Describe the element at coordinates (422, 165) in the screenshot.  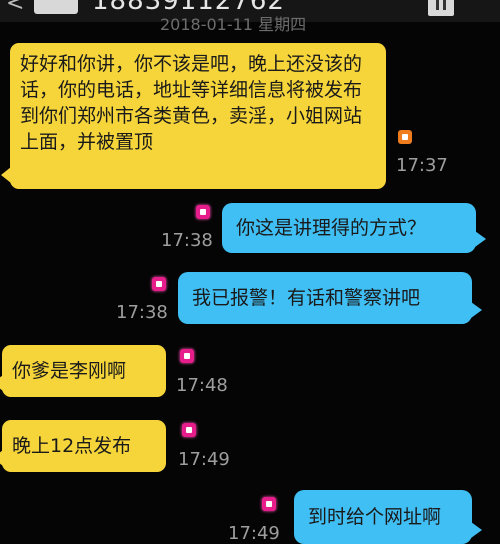
I see `message-time: 17:37` at that location.